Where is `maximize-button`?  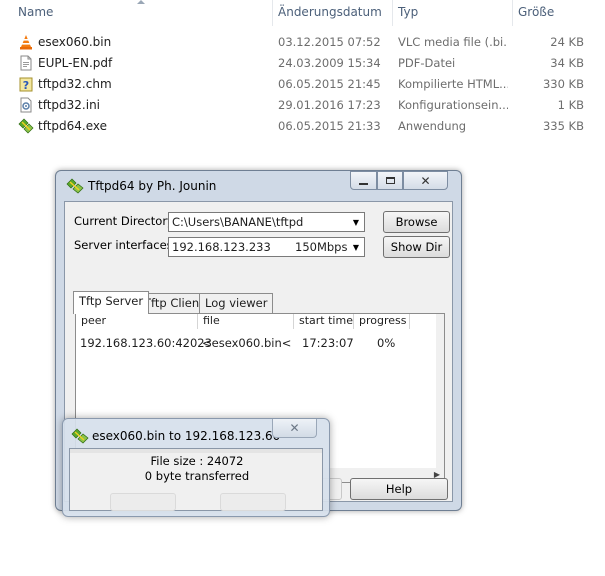
maximize-button is located at coordinates (390, 180).